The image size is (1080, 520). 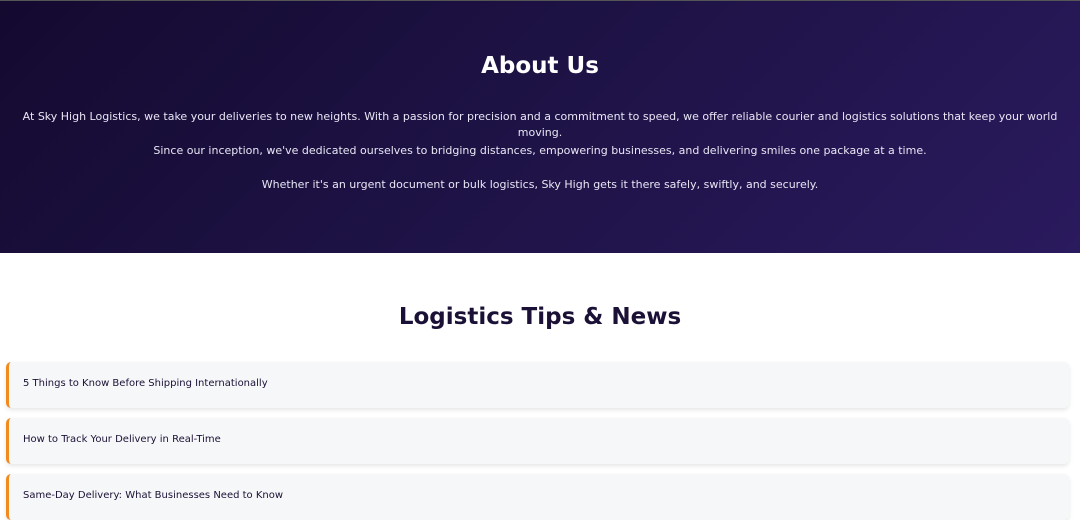 What do you see at coordinates (540, 317) in the screenshot?
I see `tips-title: Logistics Tips & News` at bounding box center [540, 317].